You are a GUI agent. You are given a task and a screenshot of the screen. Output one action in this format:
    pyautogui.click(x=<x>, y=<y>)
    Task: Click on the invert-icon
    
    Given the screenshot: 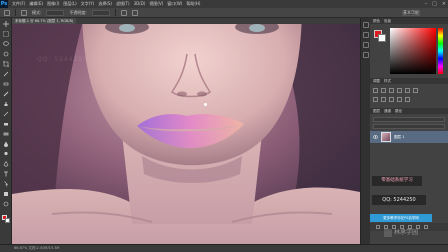 What is the action you would take?
    pyautogui.click(x=407, y=99)
    